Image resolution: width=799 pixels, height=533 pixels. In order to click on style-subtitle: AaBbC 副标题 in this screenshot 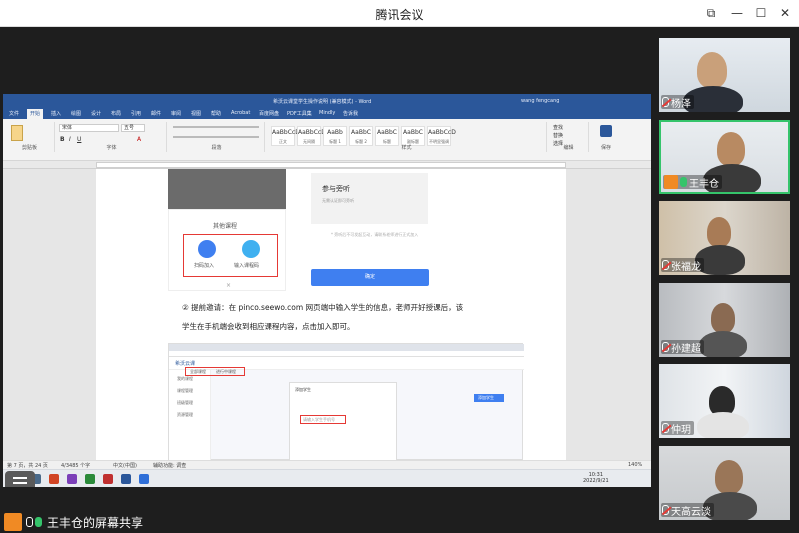, I will do `click(413, 136)`.